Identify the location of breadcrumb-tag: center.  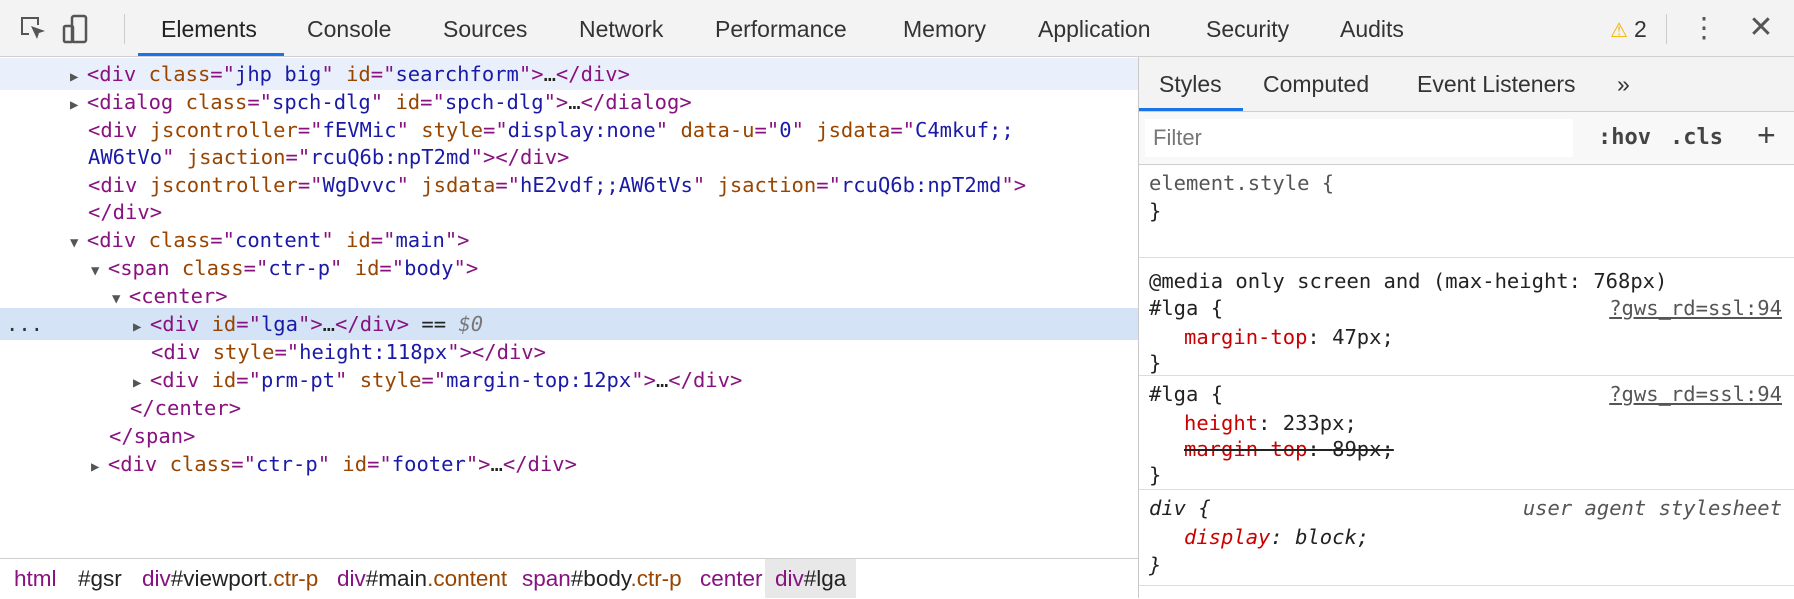
(731, 578).